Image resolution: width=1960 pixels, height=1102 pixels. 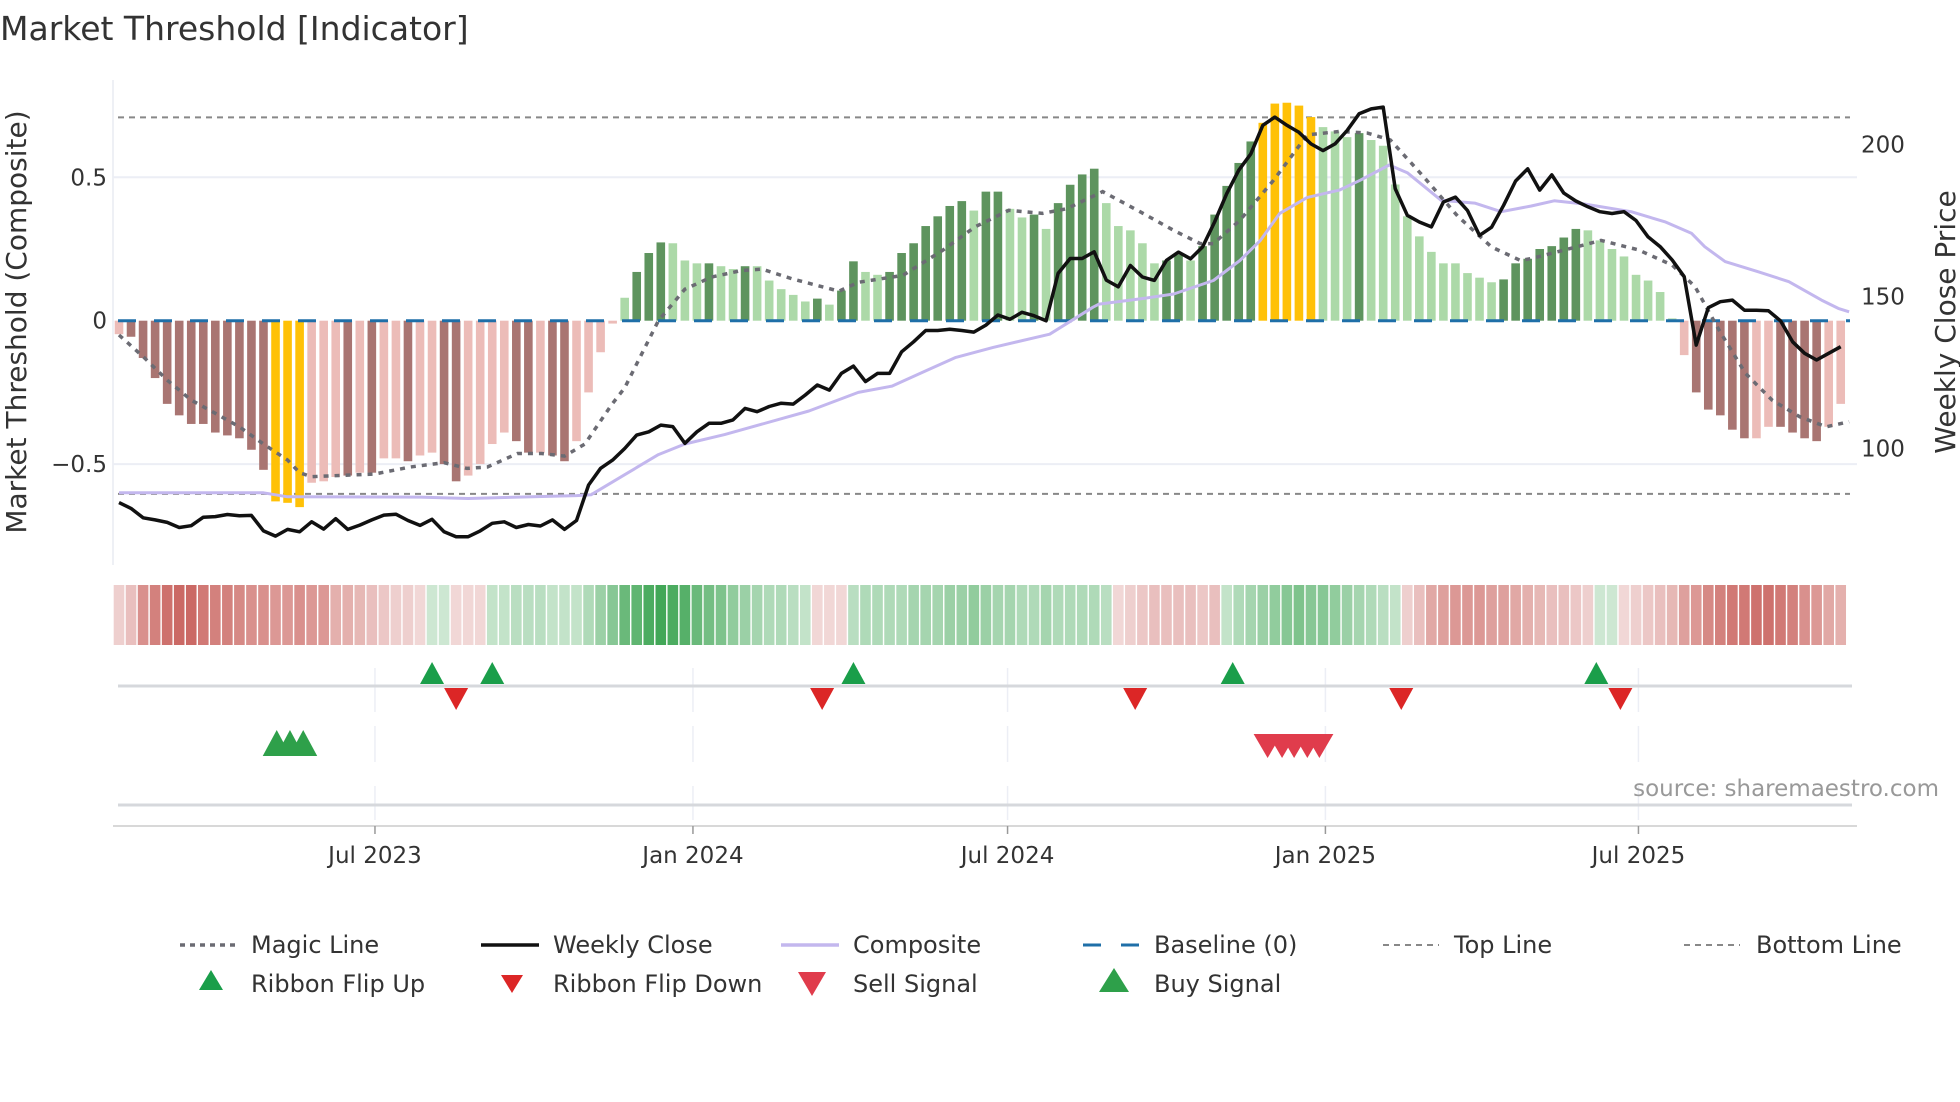 I want to click on x-tick-label: Jul 2025, so click(x=1638, y=856).